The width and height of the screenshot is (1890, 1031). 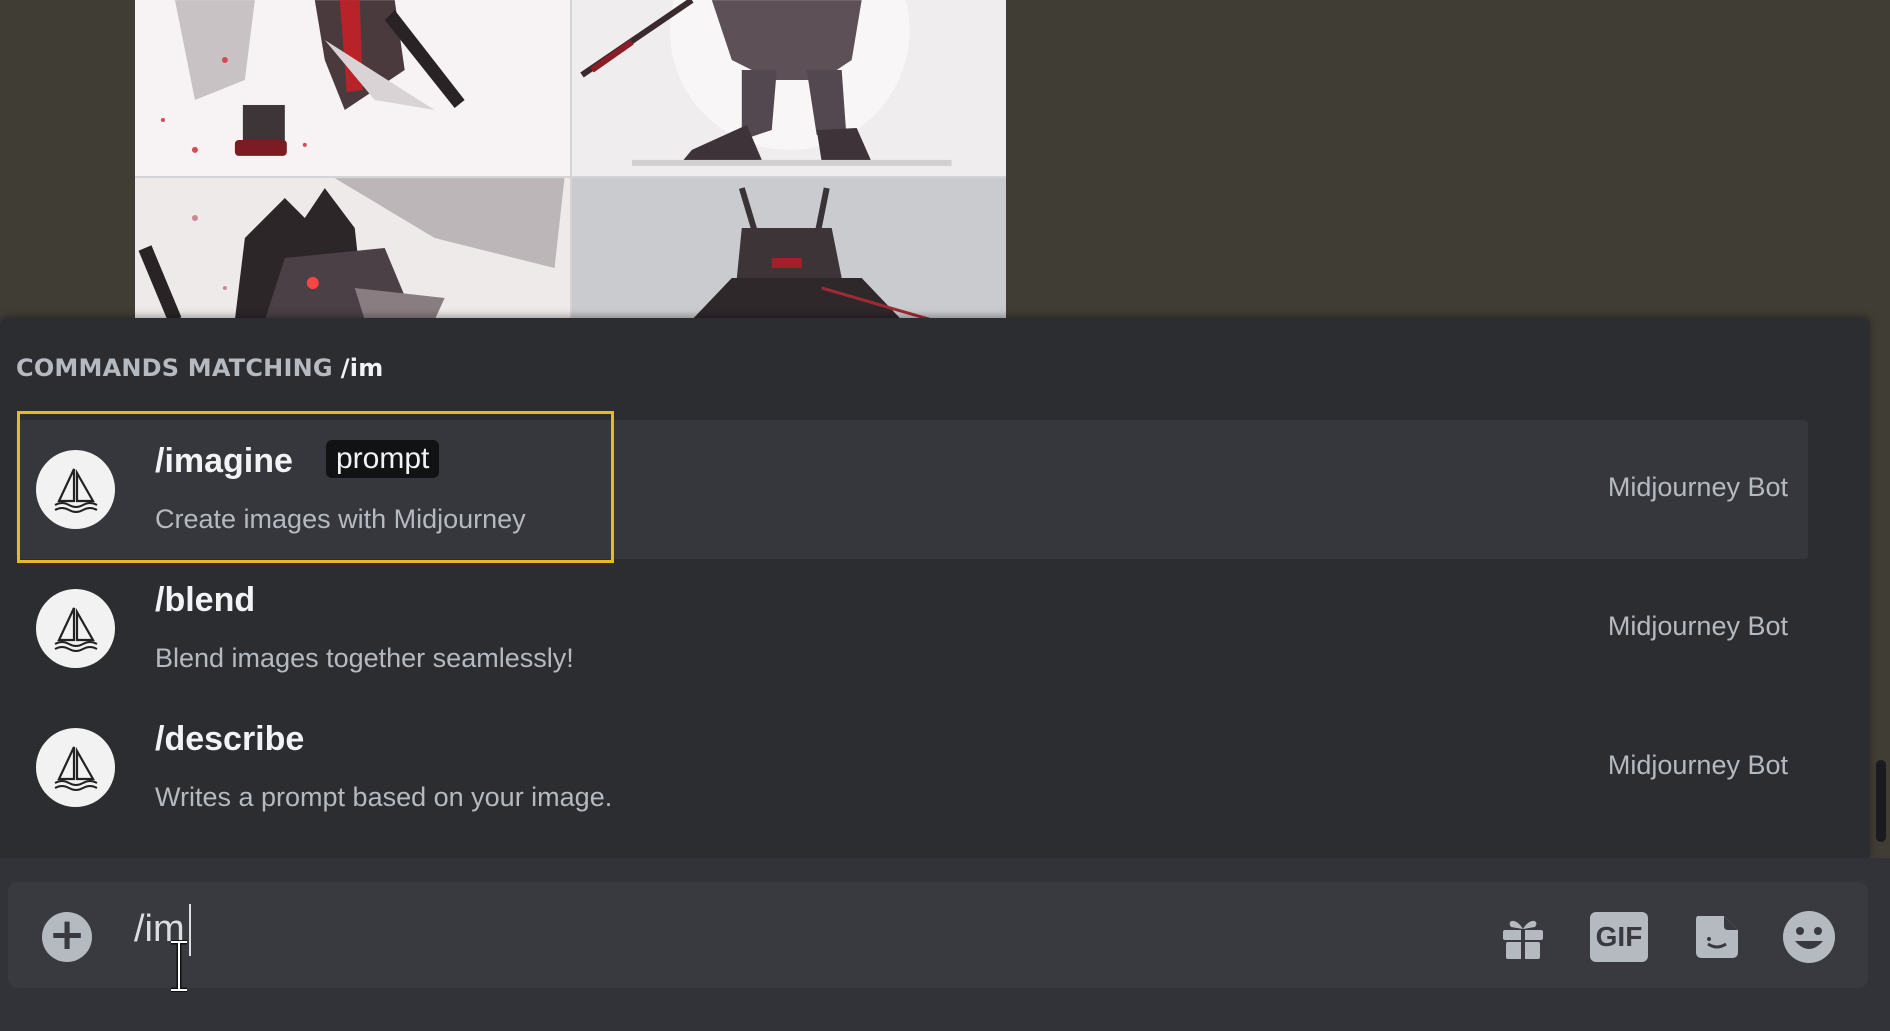 What do you see at coordinates (224, 461) in the screenshot?
I see `command-name: /imagine` at bounding box center [224, 461].